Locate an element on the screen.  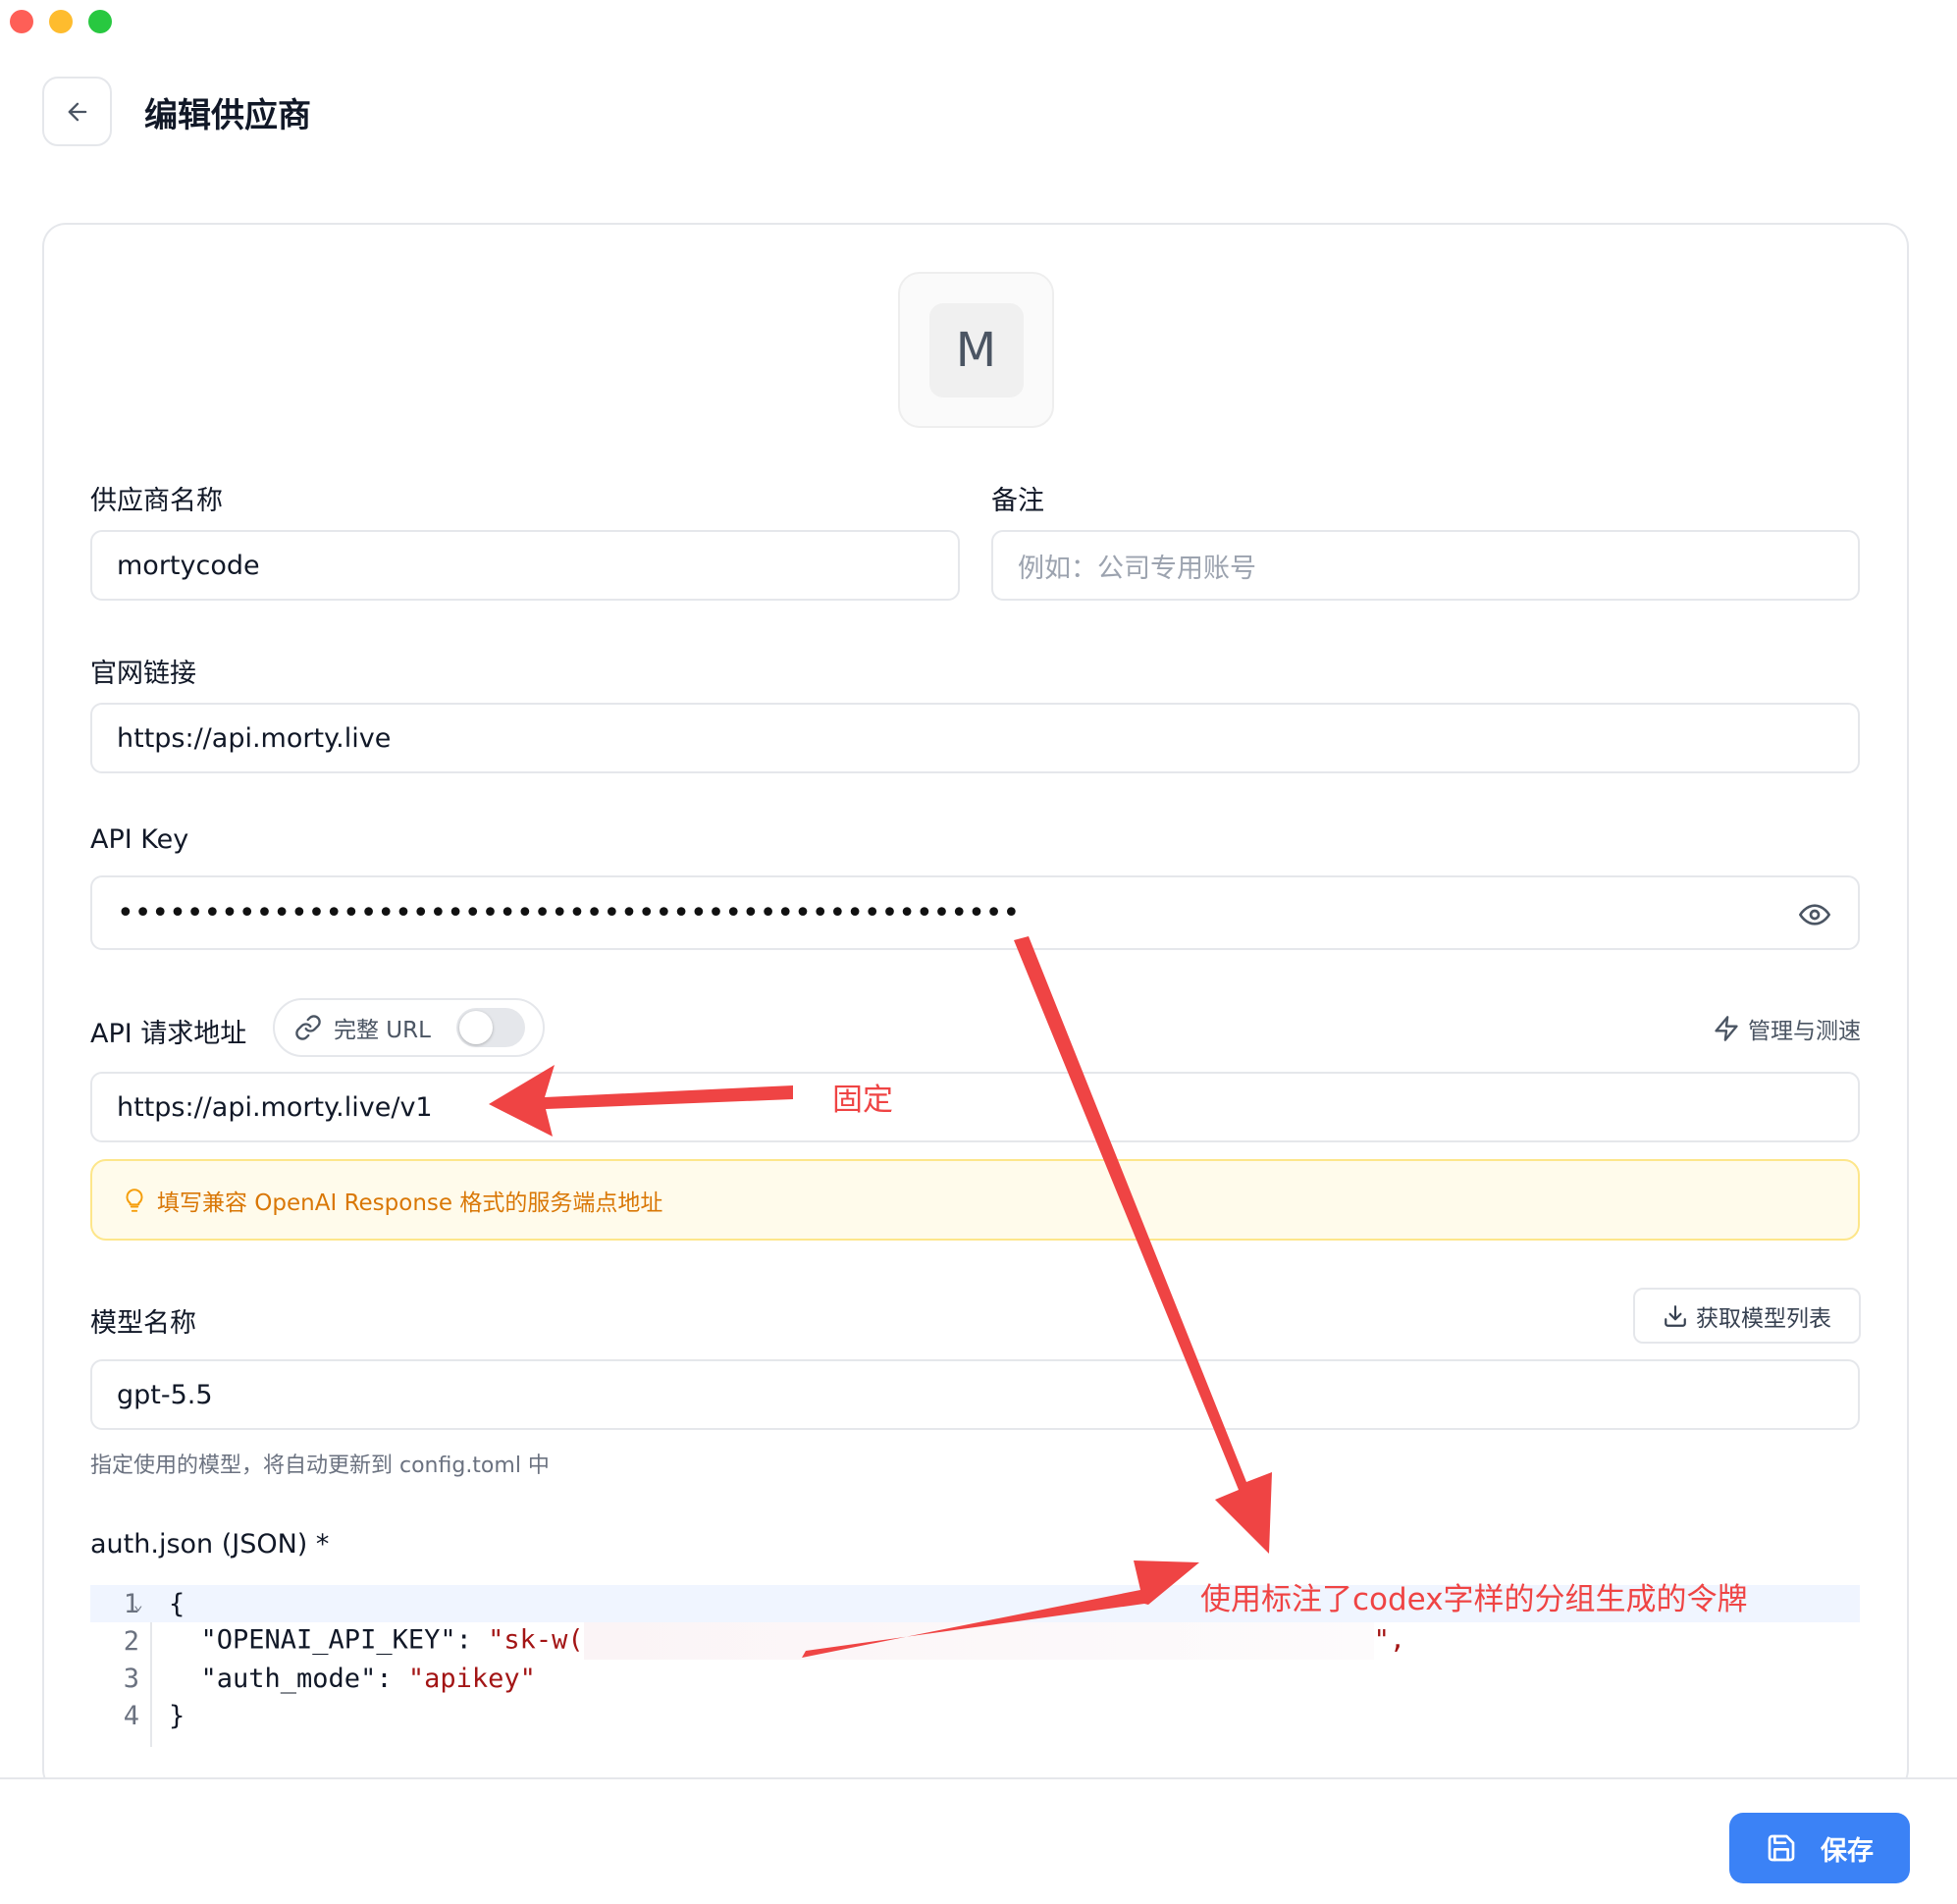
minimize-window-button is located at coordinates (61, 21).